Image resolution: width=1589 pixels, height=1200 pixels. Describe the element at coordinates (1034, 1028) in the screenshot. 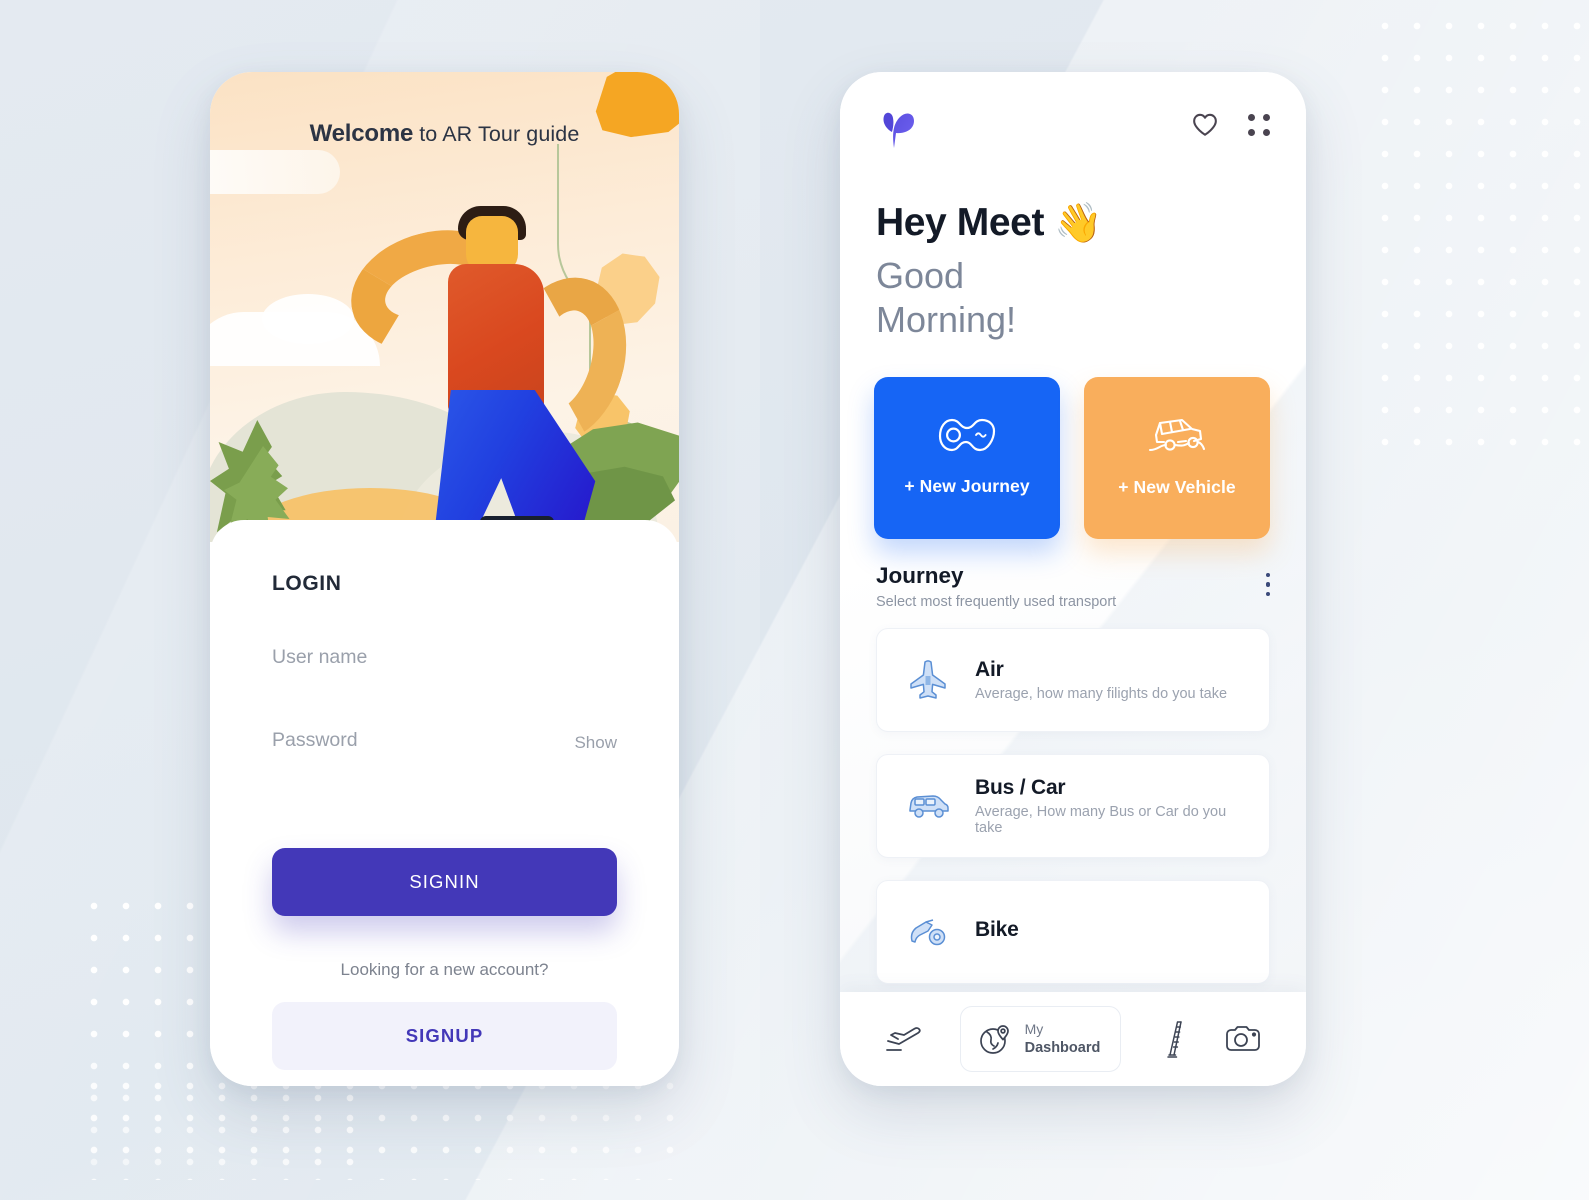

I see `nav-dashboard-line-1: My` at that location.